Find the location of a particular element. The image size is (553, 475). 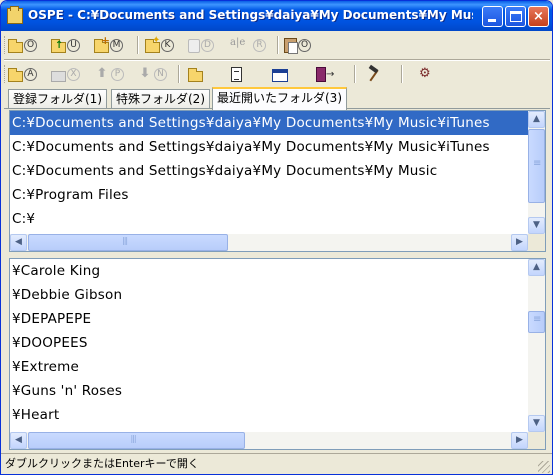

shortcut-key: X is located at coordinates (73, 74).